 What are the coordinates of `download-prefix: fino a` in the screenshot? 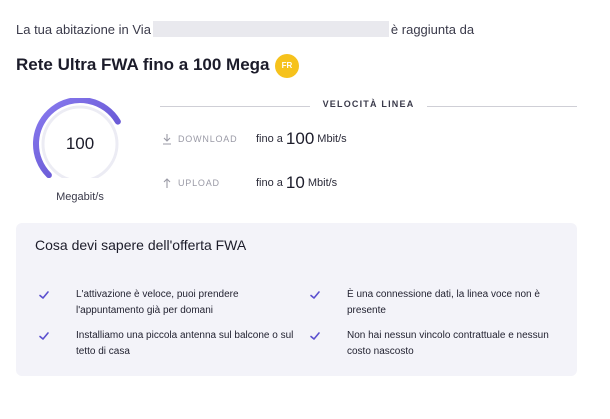 It's located at (269, 139).